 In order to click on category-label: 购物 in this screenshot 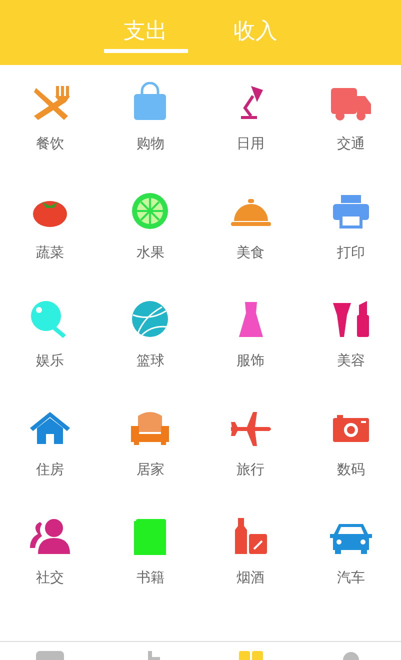, I will do `click(150, 144)`.